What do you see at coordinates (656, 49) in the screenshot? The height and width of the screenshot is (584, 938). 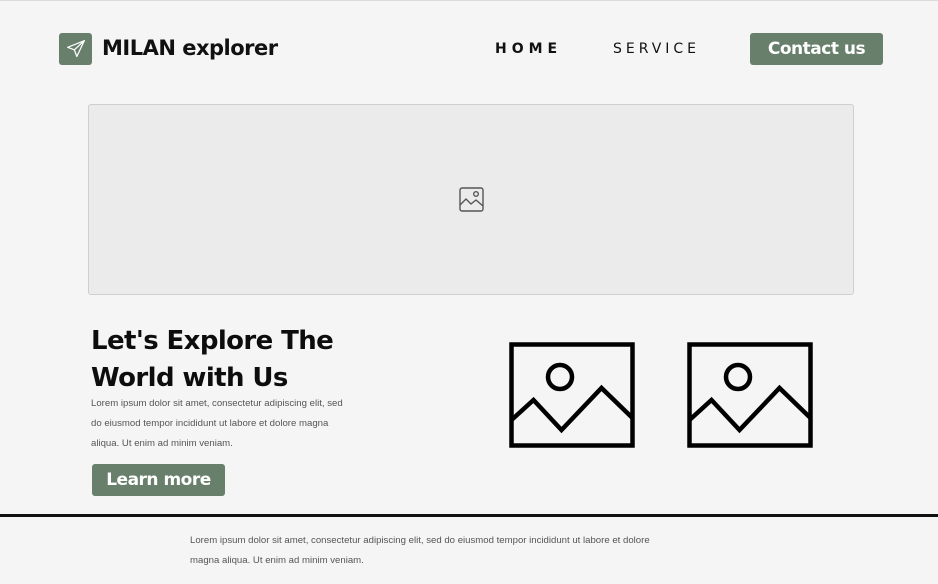 I see `nav-service: SERVICE` at bounding box center [656, 49].